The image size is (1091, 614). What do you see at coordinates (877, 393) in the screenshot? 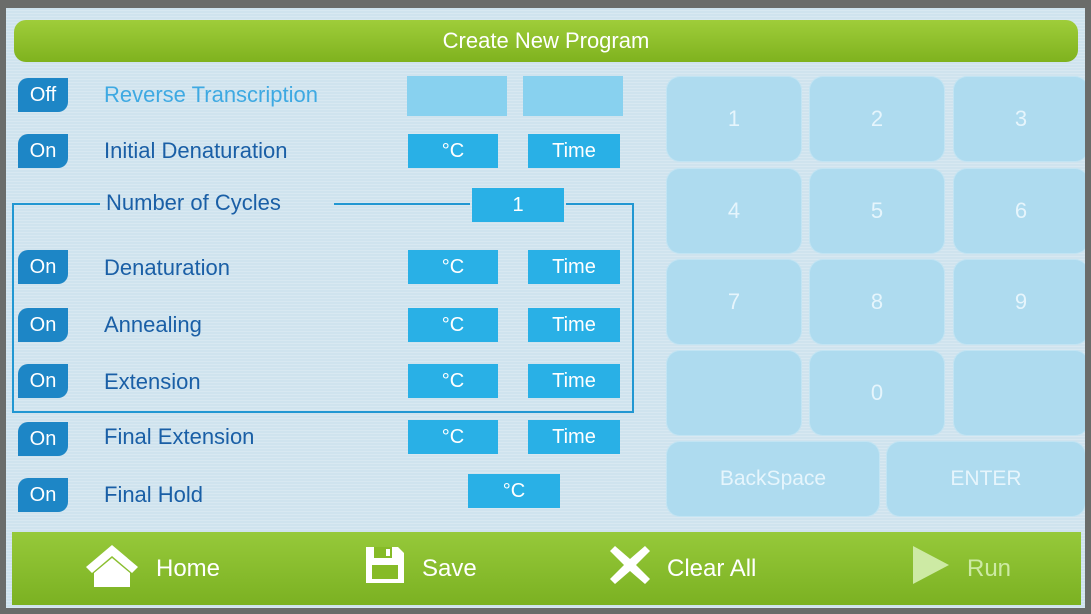
I see `keypad-key-0: 0` at bounding box center [877, 393].